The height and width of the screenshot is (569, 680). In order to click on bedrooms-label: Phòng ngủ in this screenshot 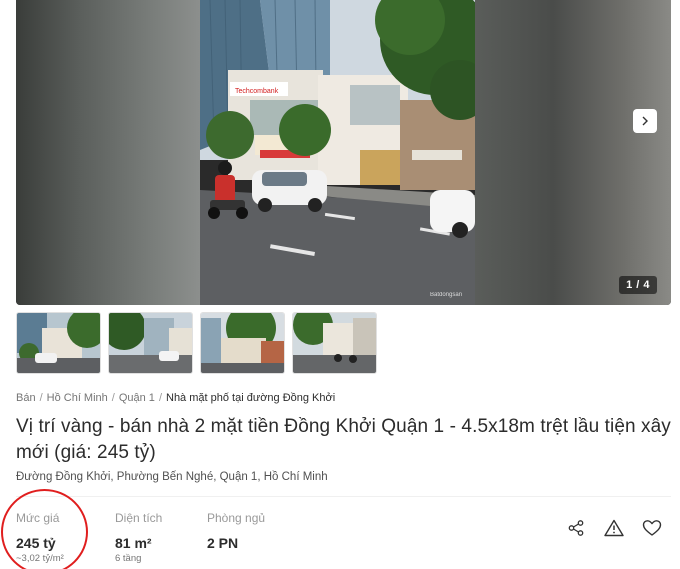, I will do `click(236, 518)`.